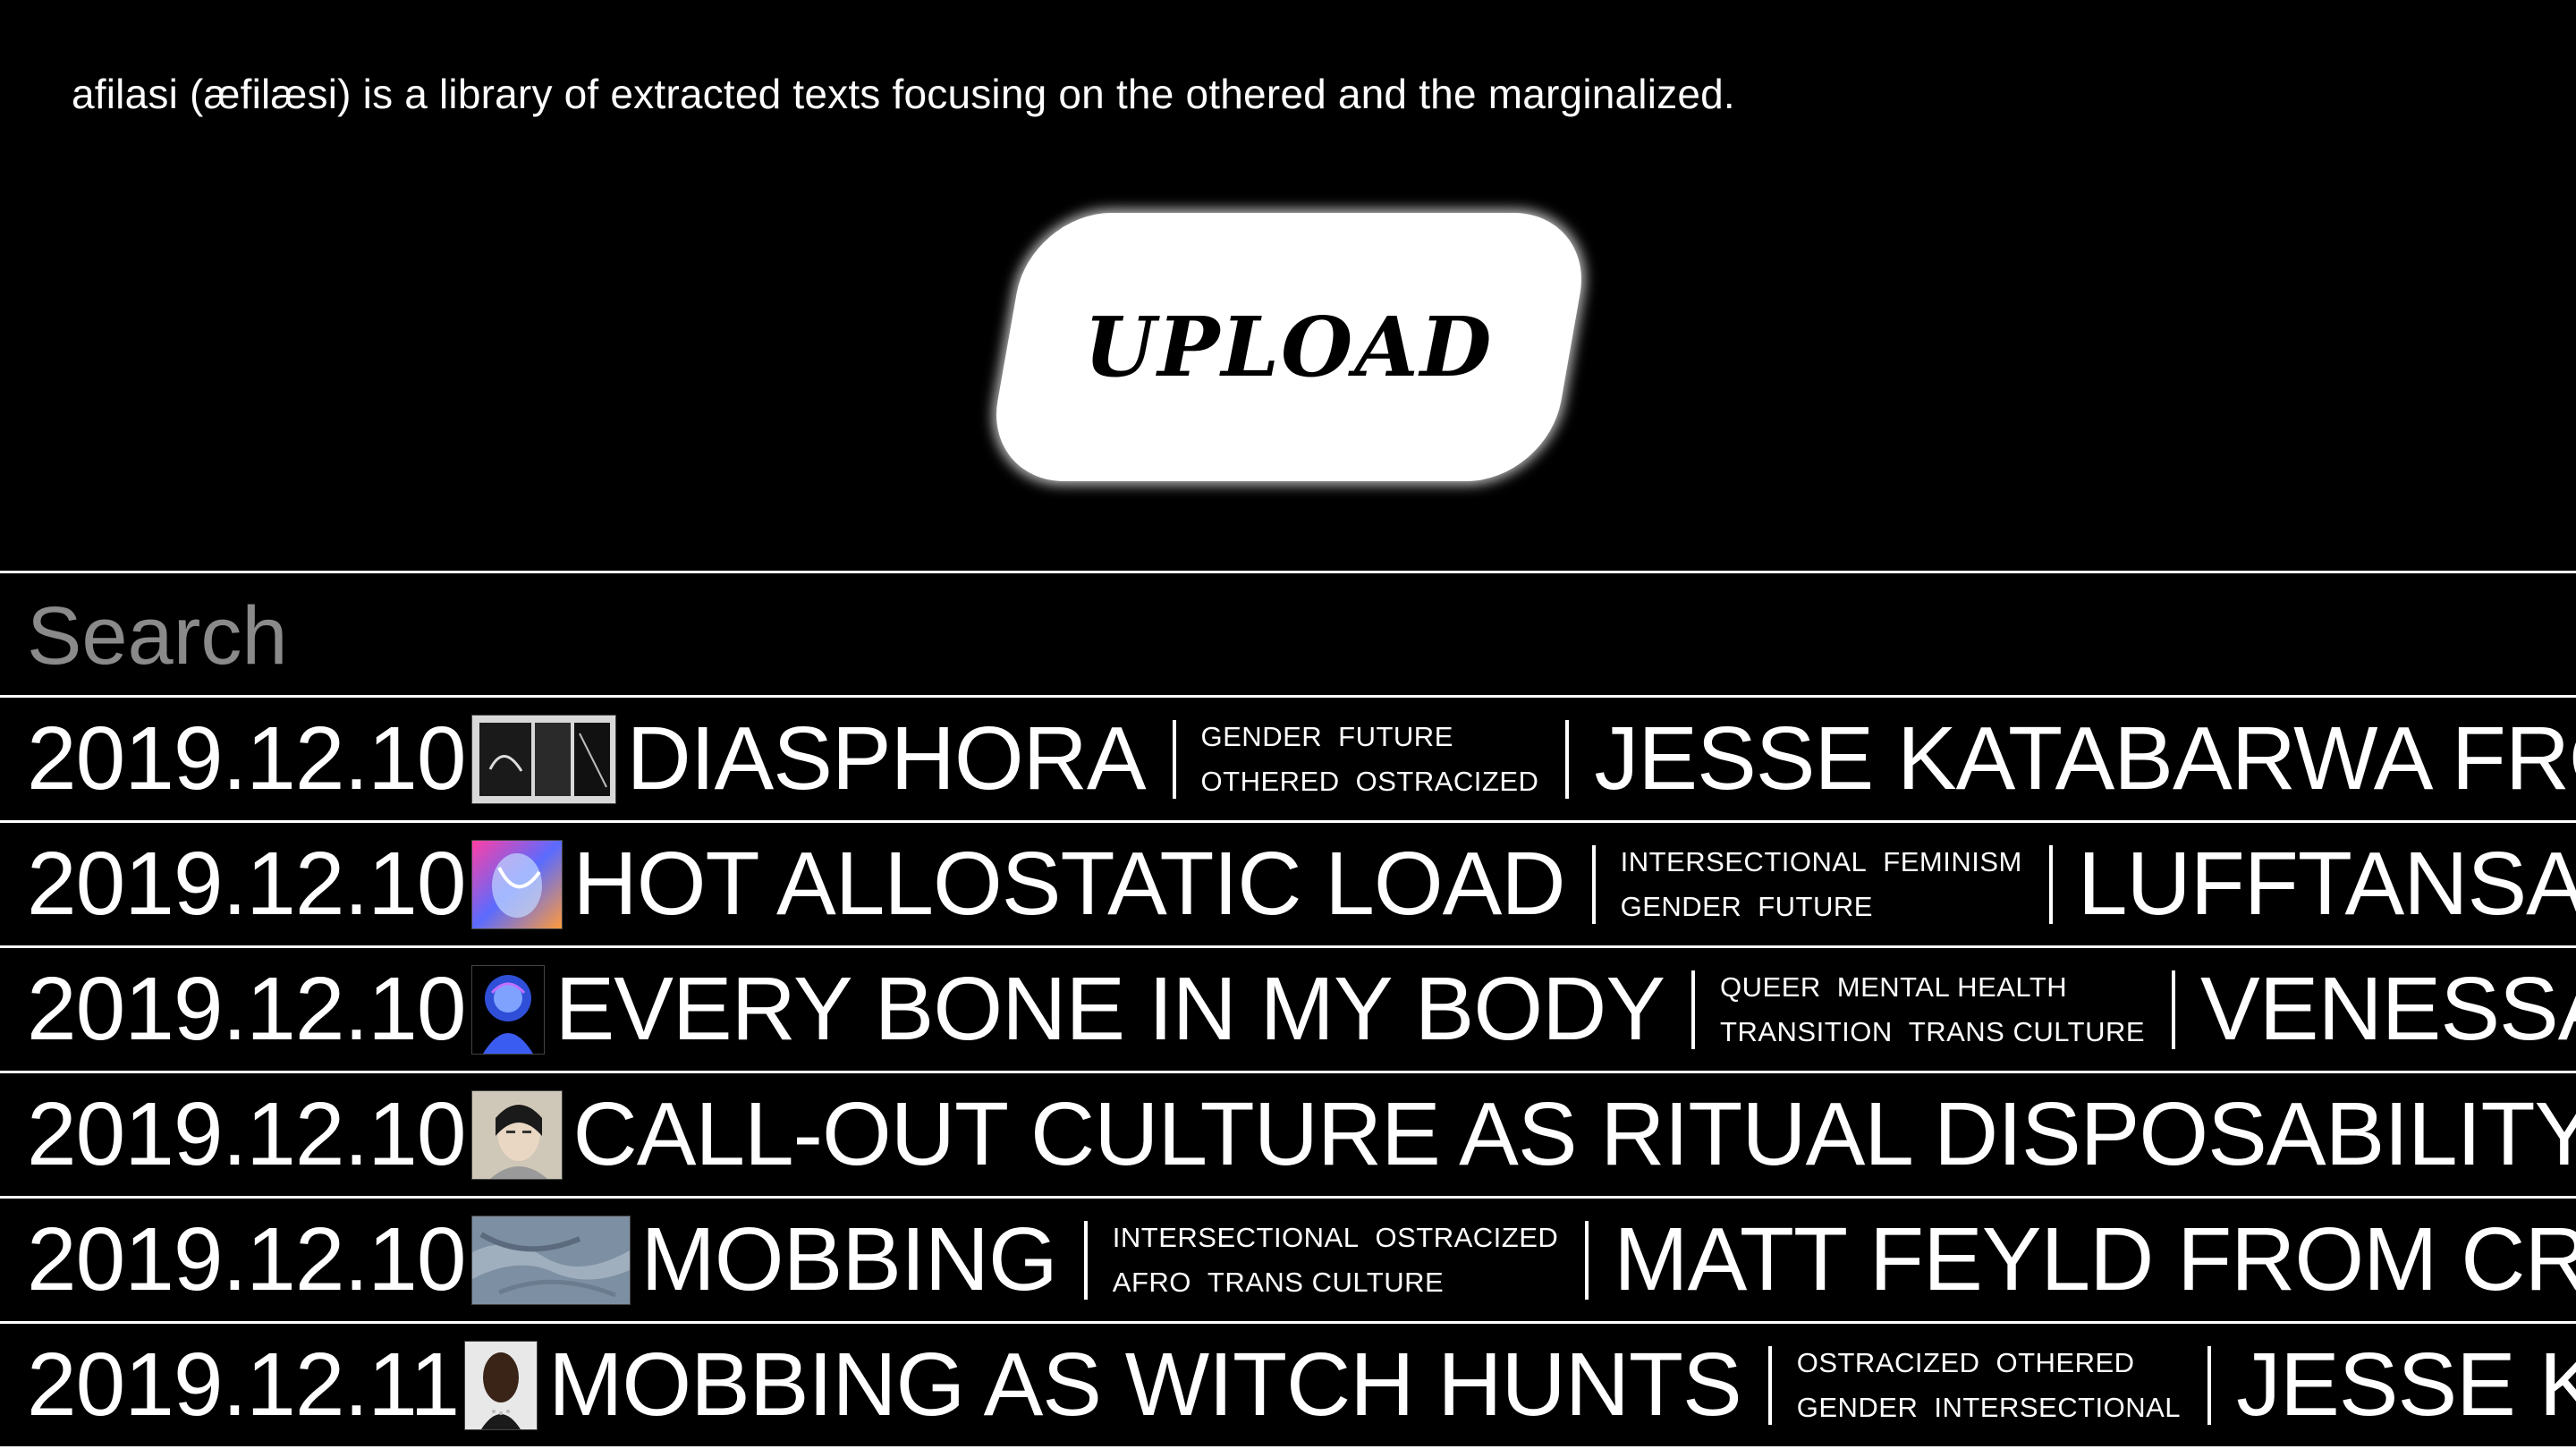 The image size is (2576, 1449). What do you see at coordinates (1069, 884) in the screenshot?
I see `entry-title: HOT ALLOSTATIC LOAD` at bounding box center [1069, 884].